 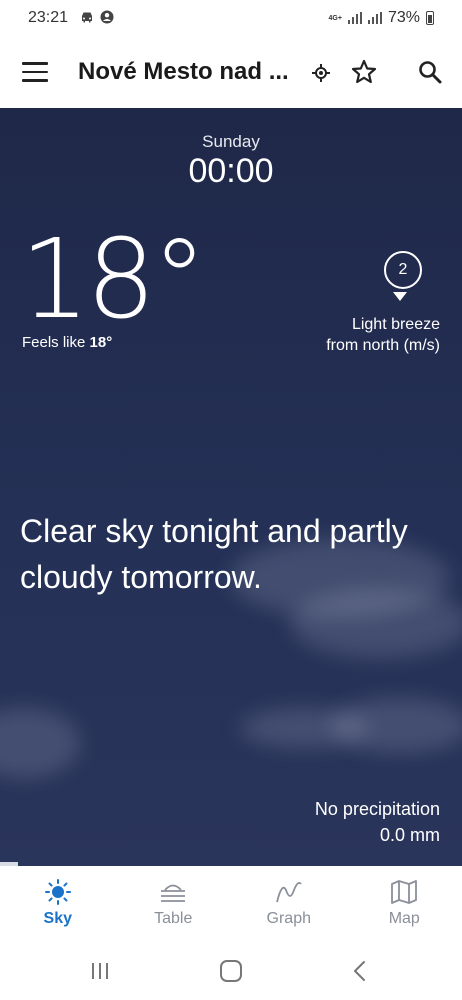 I want to click on precipitation-label: No precipitation, so click(x=377, y=809).